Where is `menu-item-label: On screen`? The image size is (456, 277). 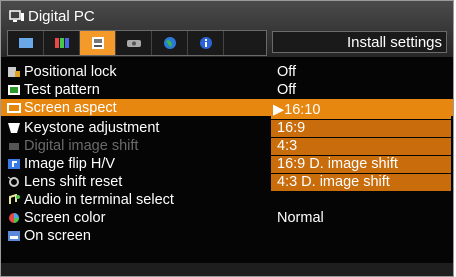
menu-item-label: On screen is located at coordinates (57, 235).